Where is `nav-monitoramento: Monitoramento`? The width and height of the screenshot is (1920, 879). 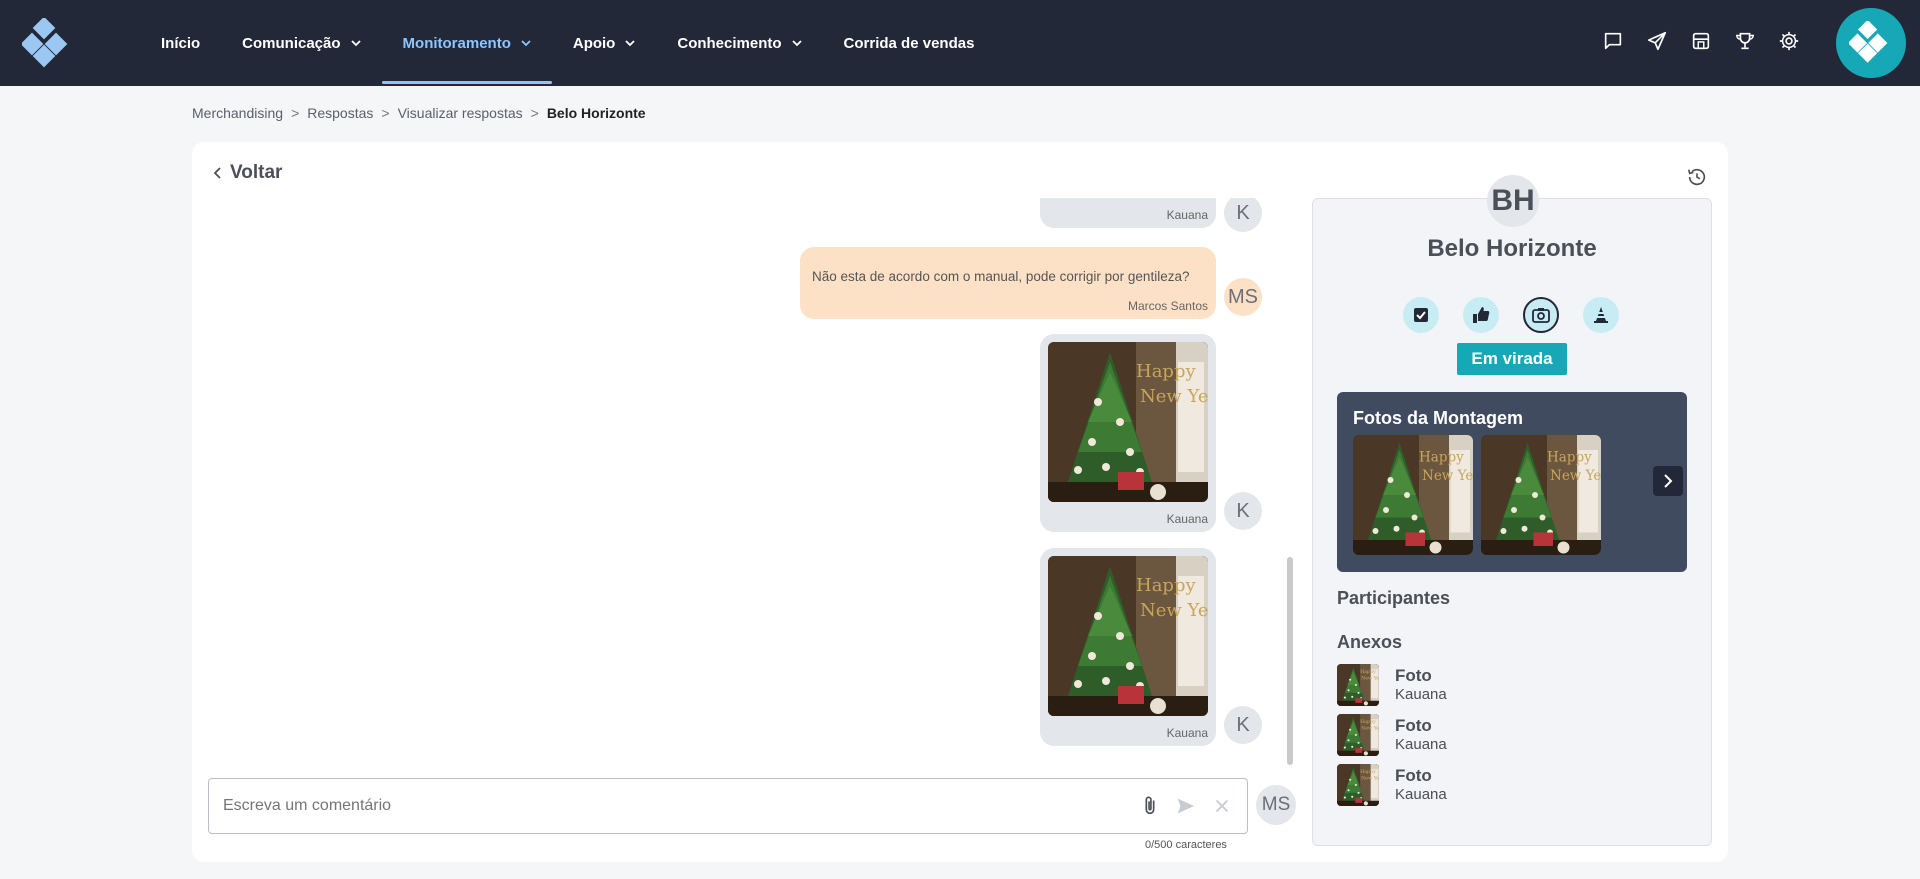 nav-monitoramento: Monitoramento is located at coordinates (467, 43).